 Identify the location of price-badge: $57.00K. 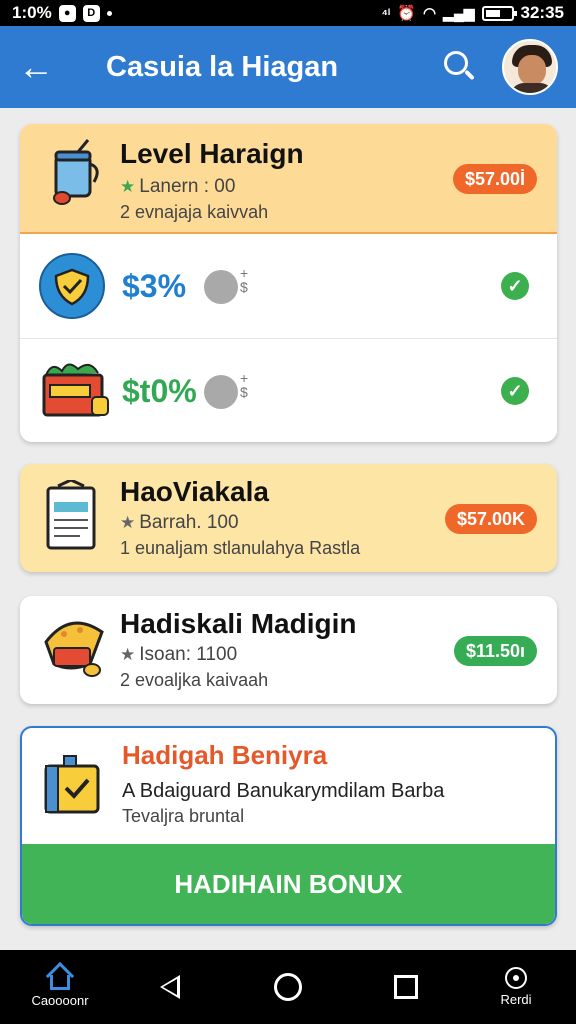
(490, 519).